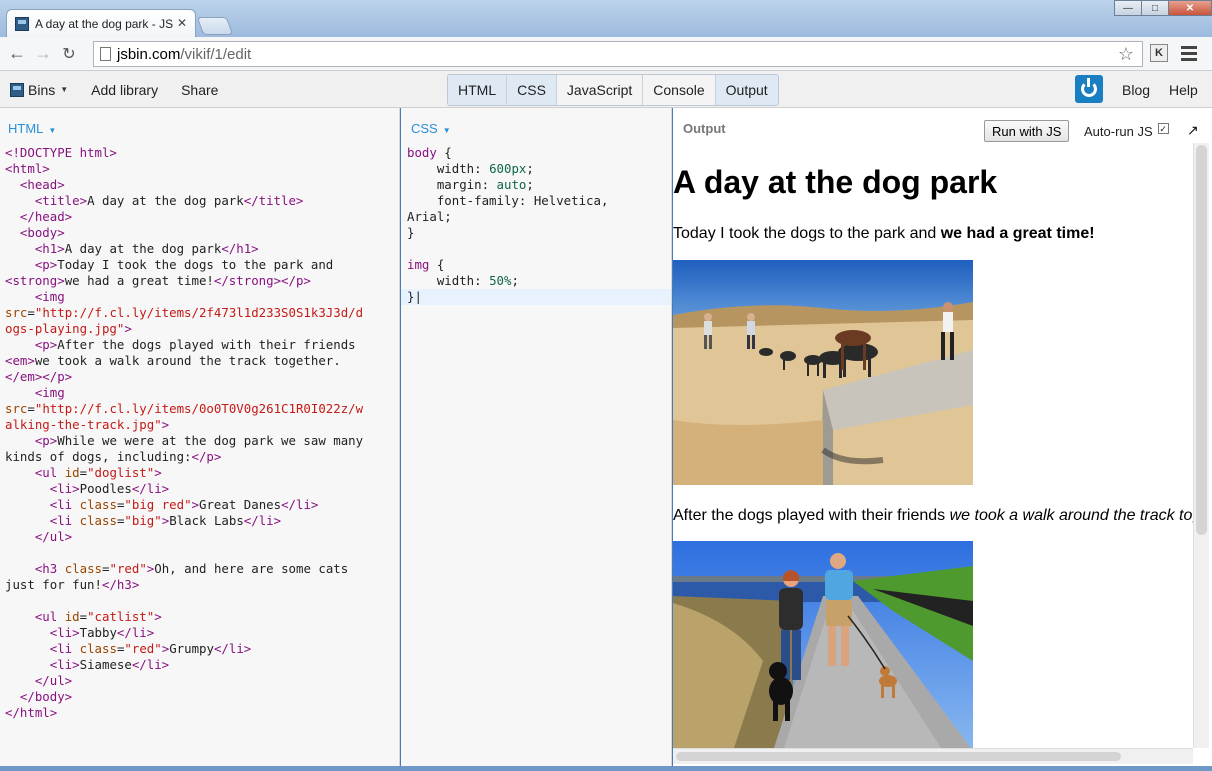  What do you see at coordinates (1193, 130) in the screenshot?
I see `popout-icon: ↗` at bounding box center [1193, 130].